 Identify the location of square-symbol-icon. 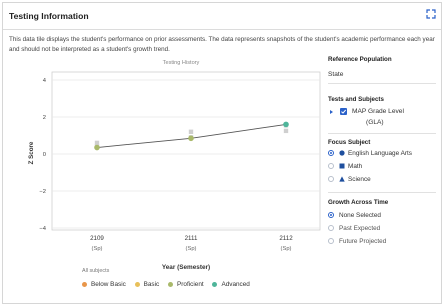
(342, 166).